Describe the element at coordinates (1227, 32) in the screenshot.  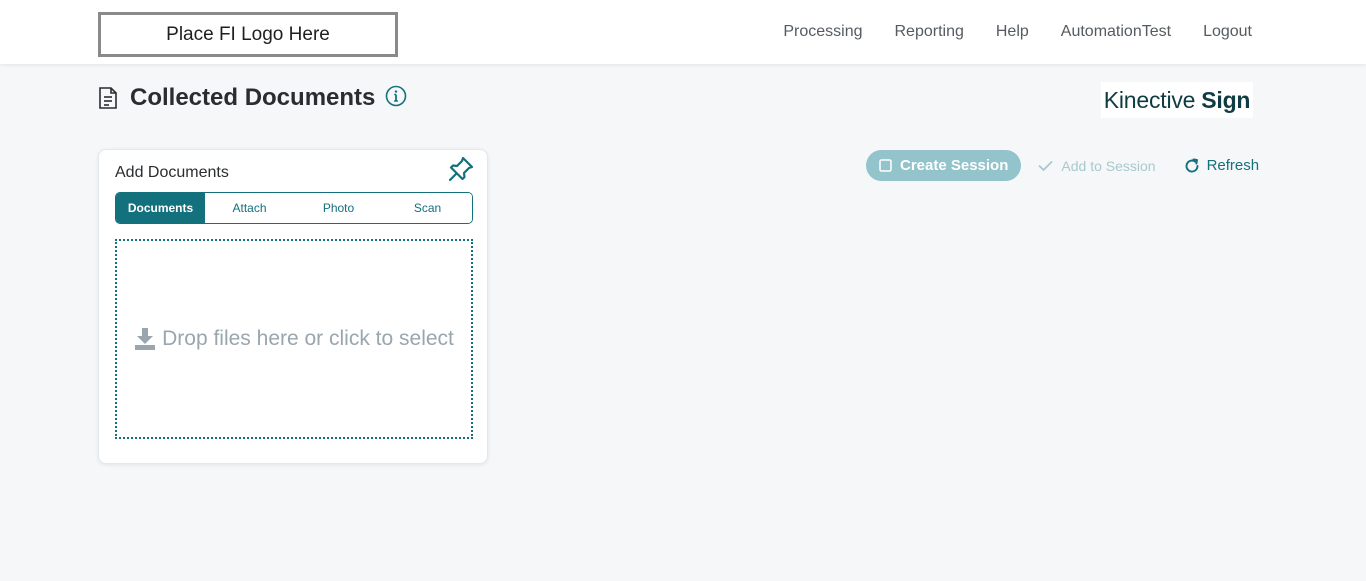
I see `nav-logout: Logout` at that location.